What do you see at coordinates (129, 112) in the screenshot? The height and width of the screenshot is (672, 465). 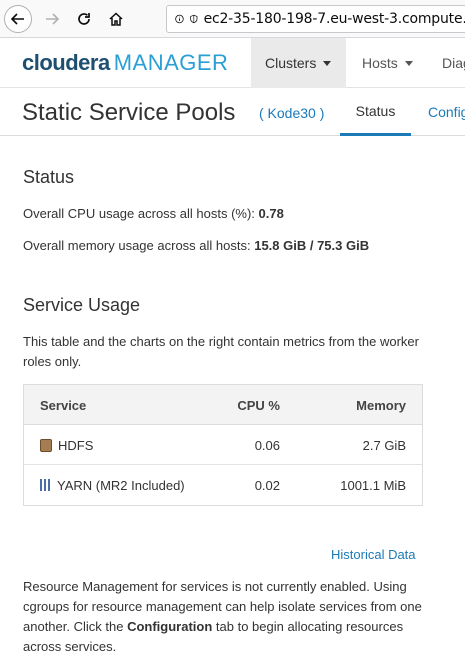 I see `page-title: Static Service Pools` at bounding box center [129, 112].